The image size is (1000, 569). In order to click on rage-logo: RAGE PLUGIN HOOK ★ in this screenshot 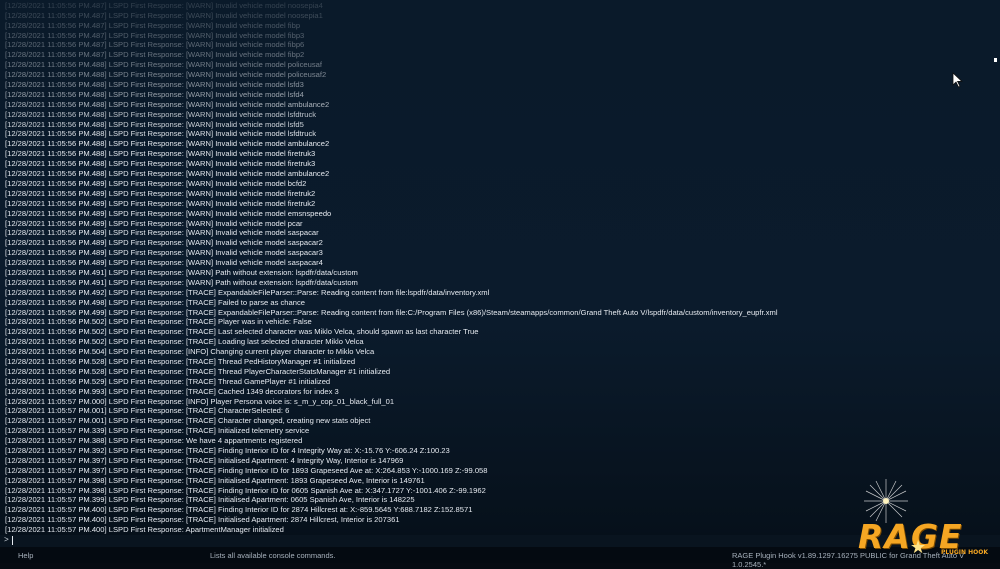, I will do `click(921, 518)`.